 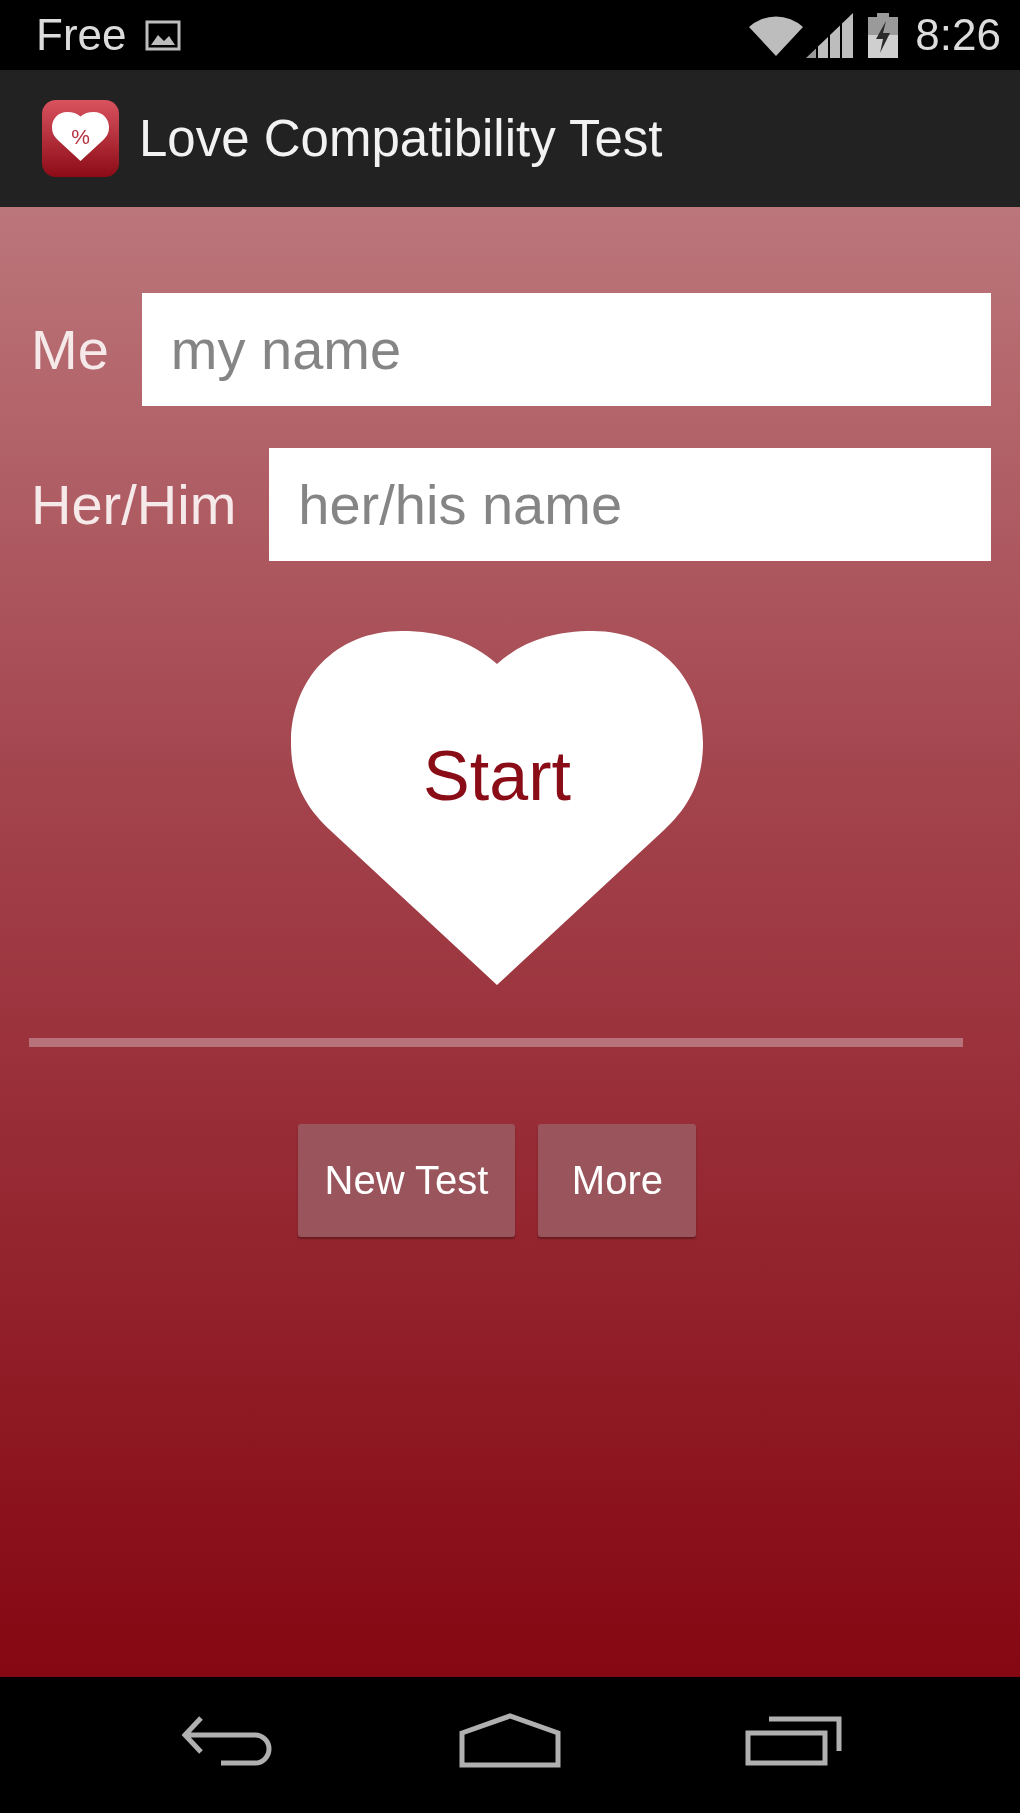 What do you see at coordinates (958, 35) in the screenshot?
I see `clock-time: 8:26` at bounding box center [958, 35].